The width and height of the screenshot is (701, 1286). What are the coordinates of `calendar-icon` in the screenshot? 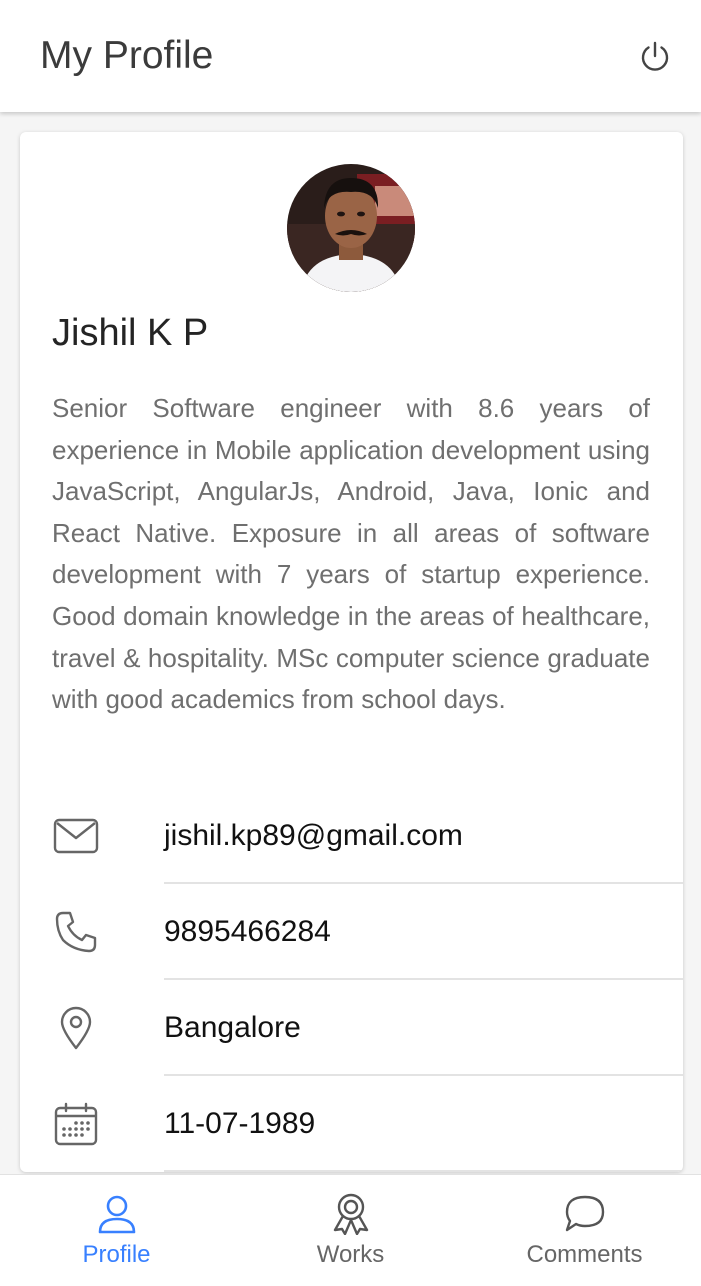 It's located at (76, 1124).